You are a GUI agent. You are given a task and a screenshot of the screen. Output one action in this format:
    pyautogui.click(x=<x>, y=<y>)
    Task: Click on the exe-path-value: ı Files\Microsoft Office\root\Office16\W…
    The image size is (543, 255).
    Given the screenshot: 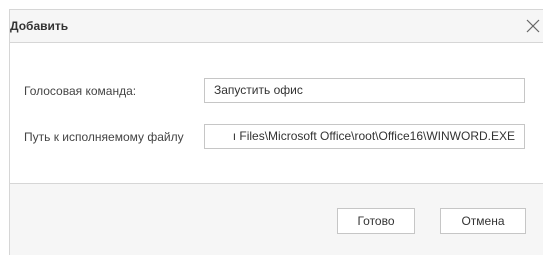 What is the action you would take?
    pyautogui.click(x=373, y=136)
    